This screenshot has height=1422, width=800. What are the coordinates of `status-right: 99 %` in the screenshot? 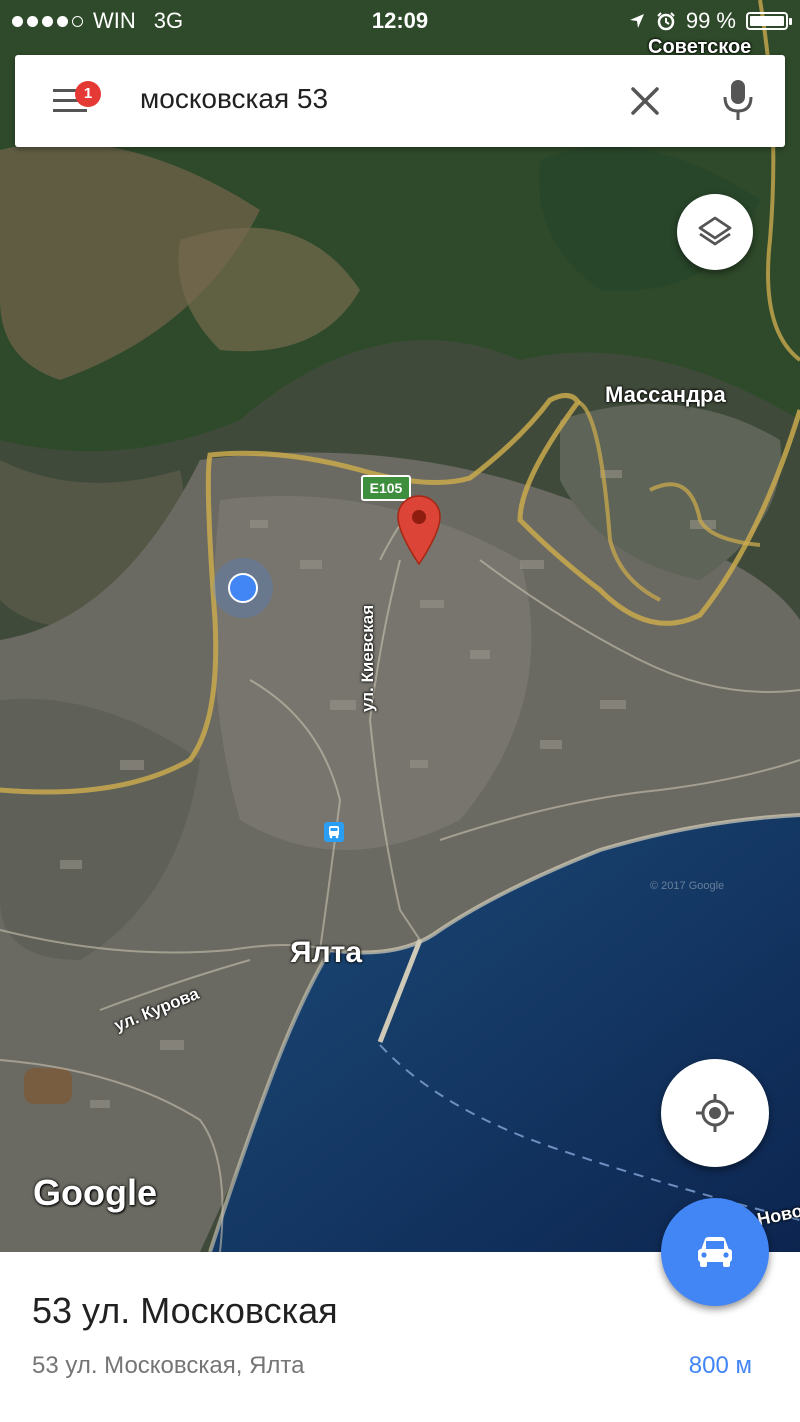 It's located at (710, 21).